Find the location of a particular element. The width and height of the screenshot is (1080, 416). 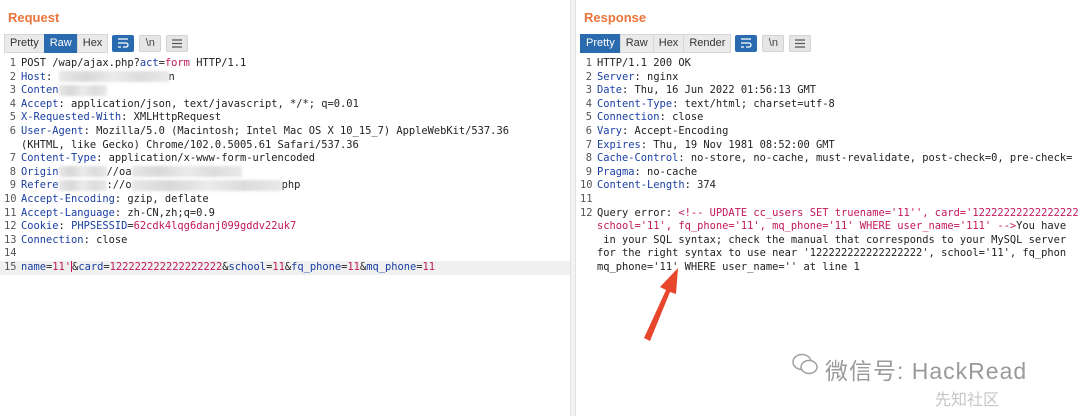

syntax-key: Cookie is located at coordinates (40, 226).